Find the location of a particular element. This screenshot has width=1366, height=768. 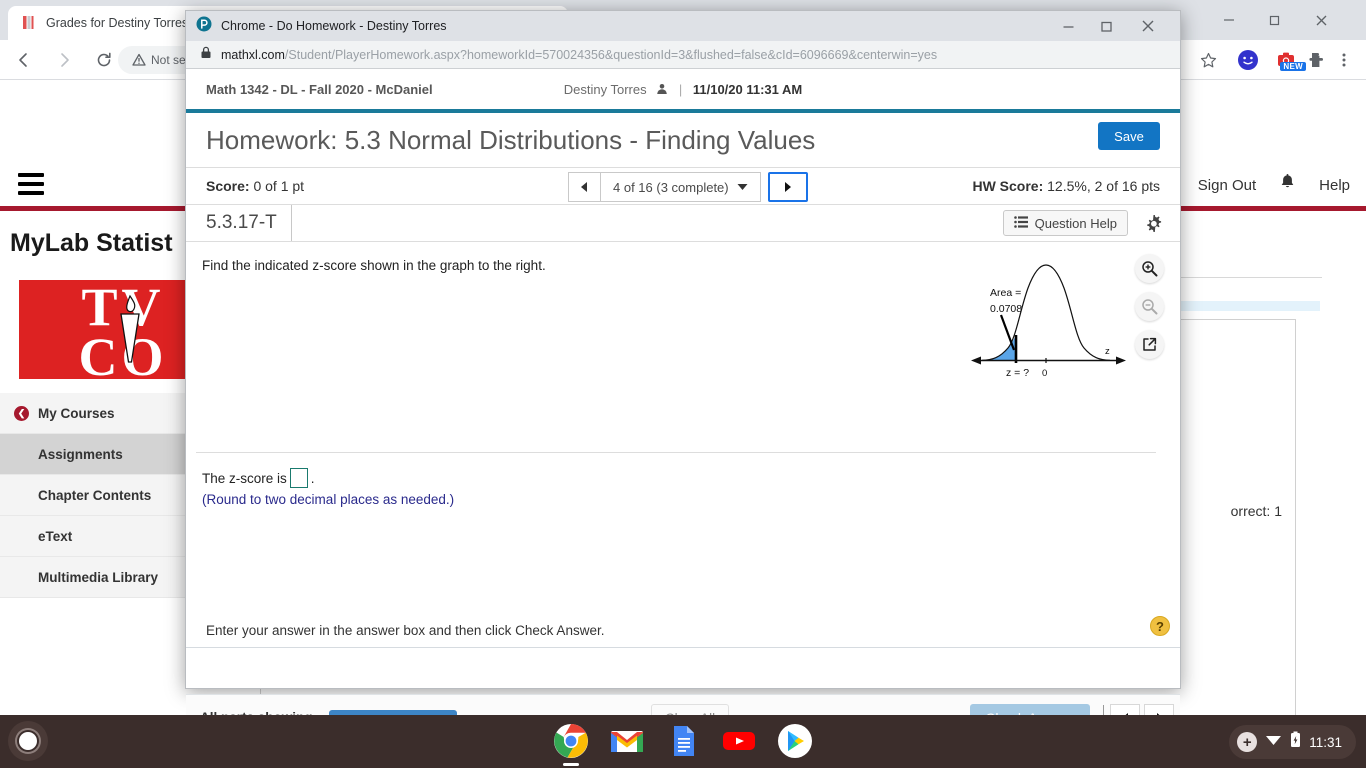

sidebar-item-label: My Courses is located at coordinates (76, 413).